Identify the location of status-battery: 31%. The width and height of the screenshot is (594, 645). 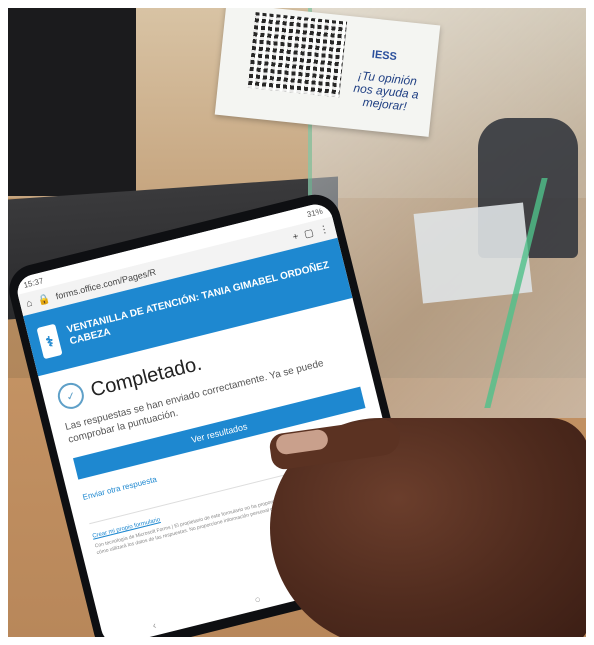
(314, 212).